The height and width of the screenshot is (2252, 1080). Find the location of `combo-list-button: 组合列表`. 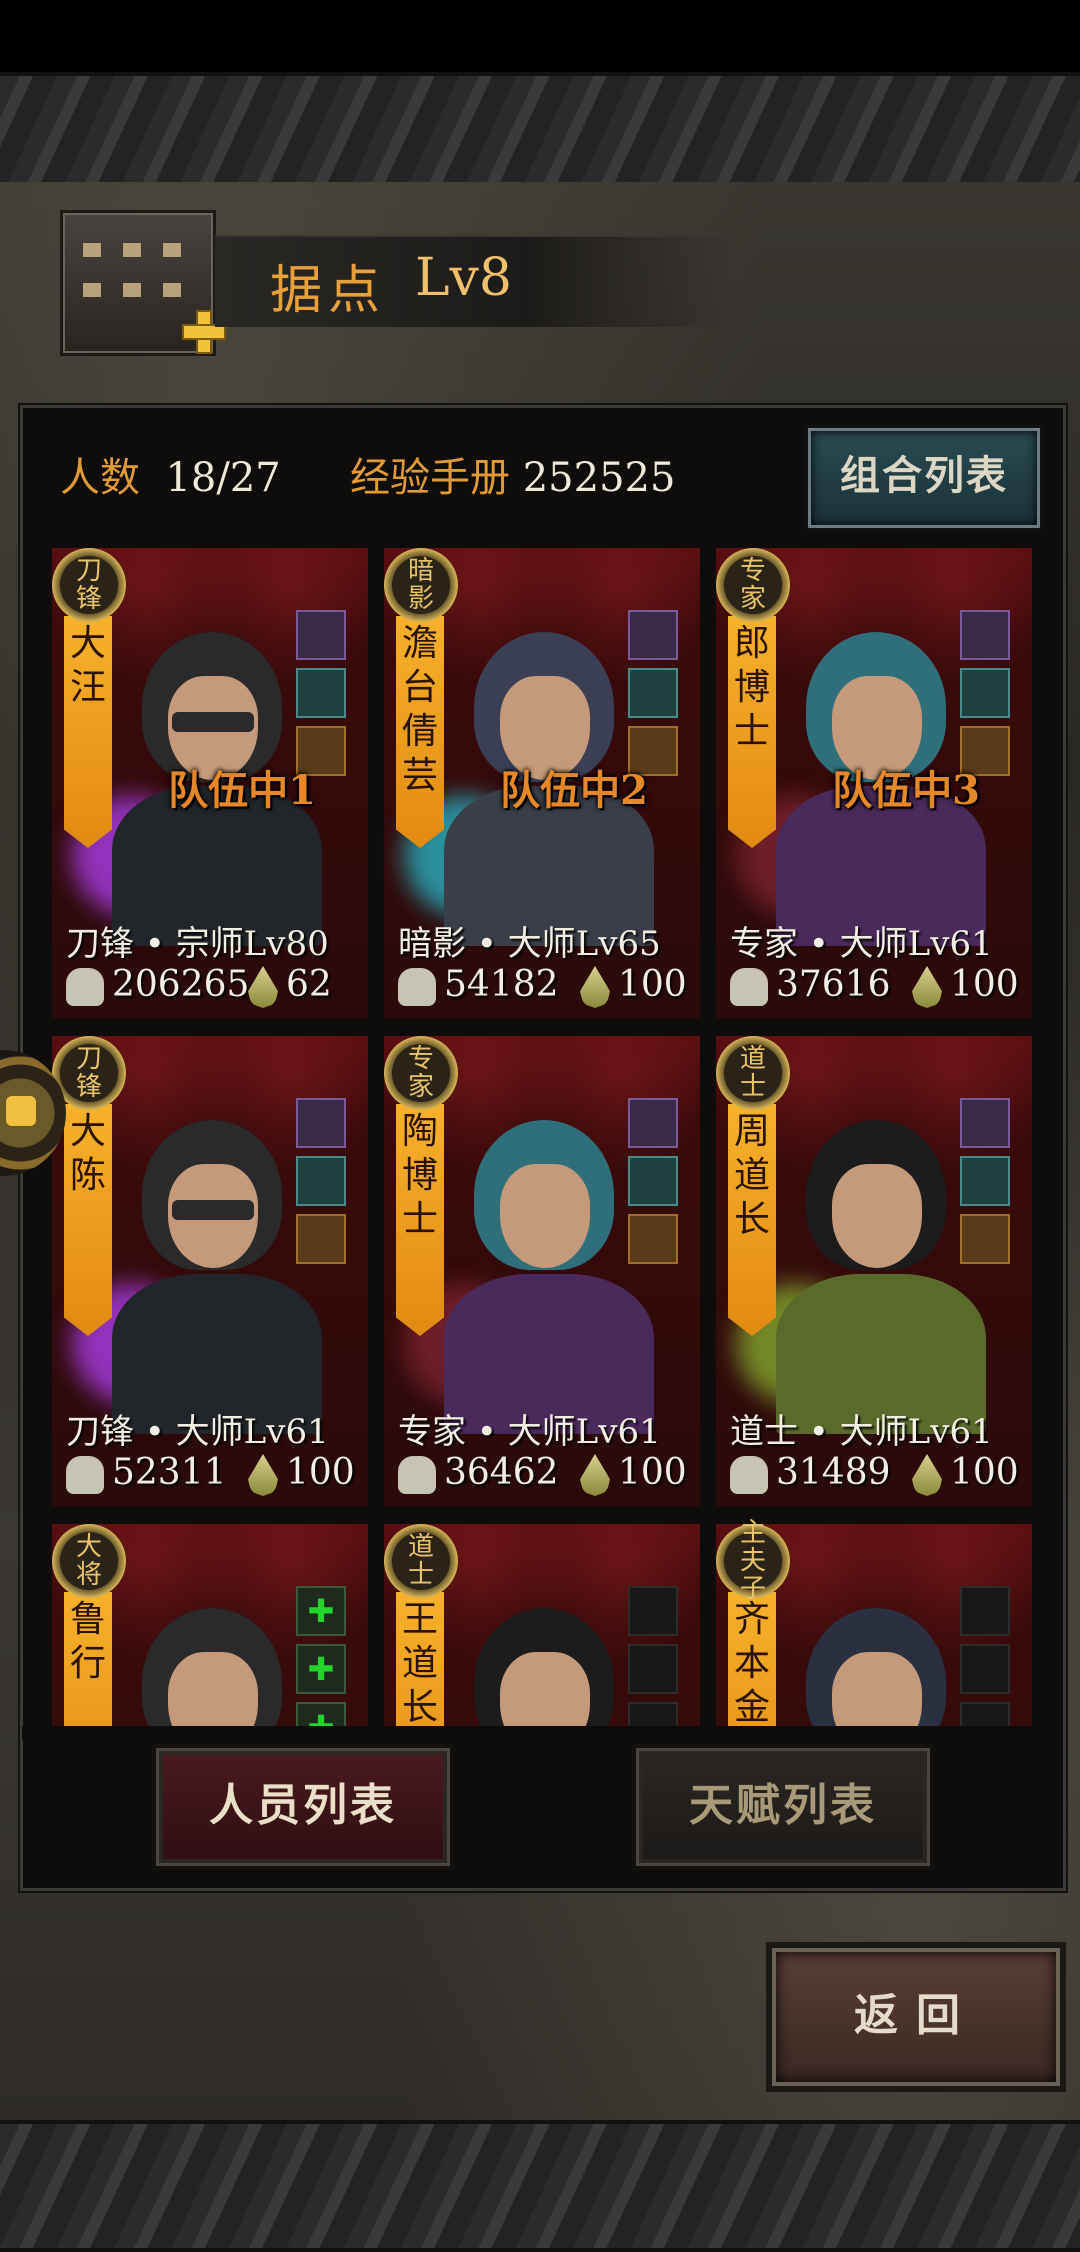

combo-list-button: 组合列表 is located at coordinates (924, 478).